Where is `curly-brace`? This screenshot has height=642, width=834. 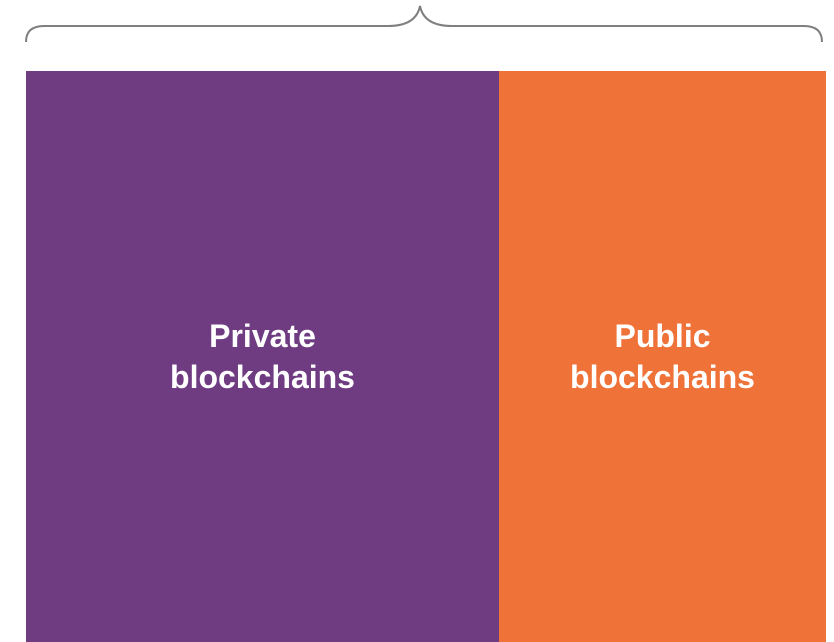
curly-brace is located at coordinates (424, 24).